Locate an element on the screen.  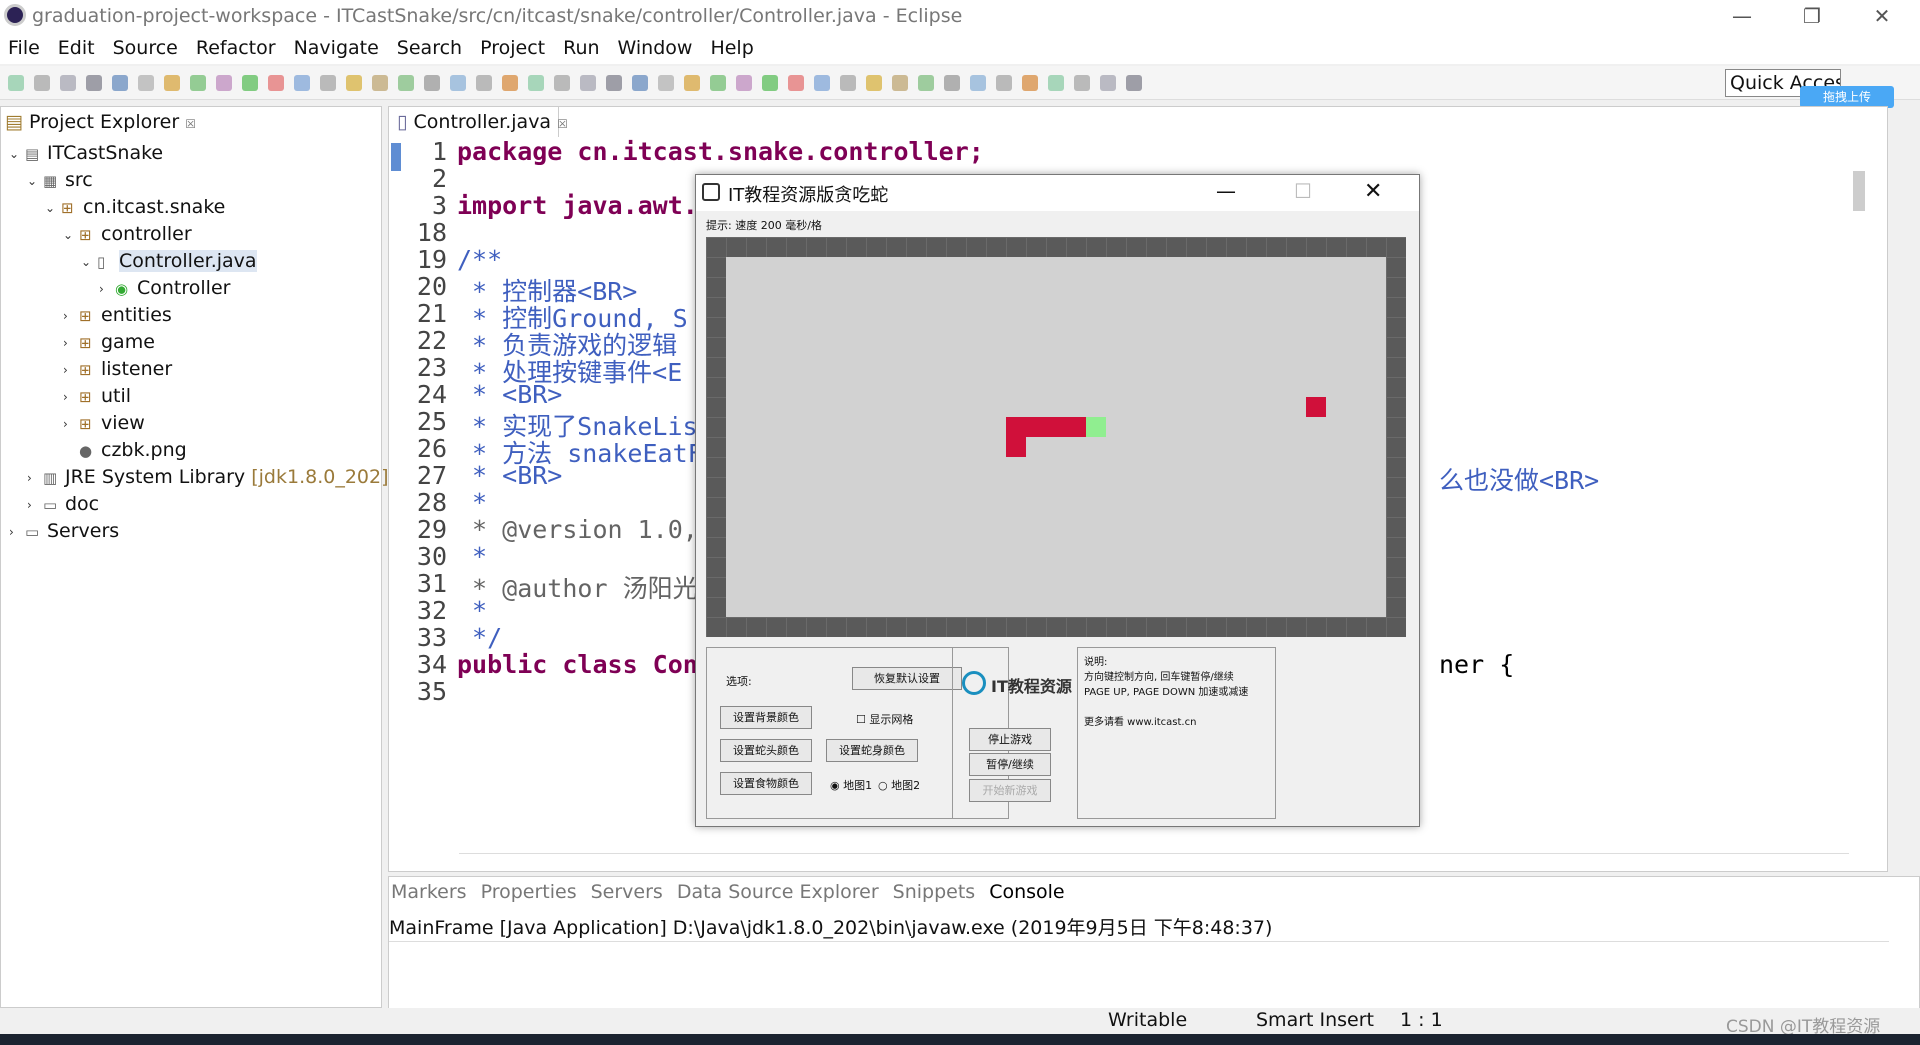
tree-item: › ⊞ entities is located at coordinates (191, 316).